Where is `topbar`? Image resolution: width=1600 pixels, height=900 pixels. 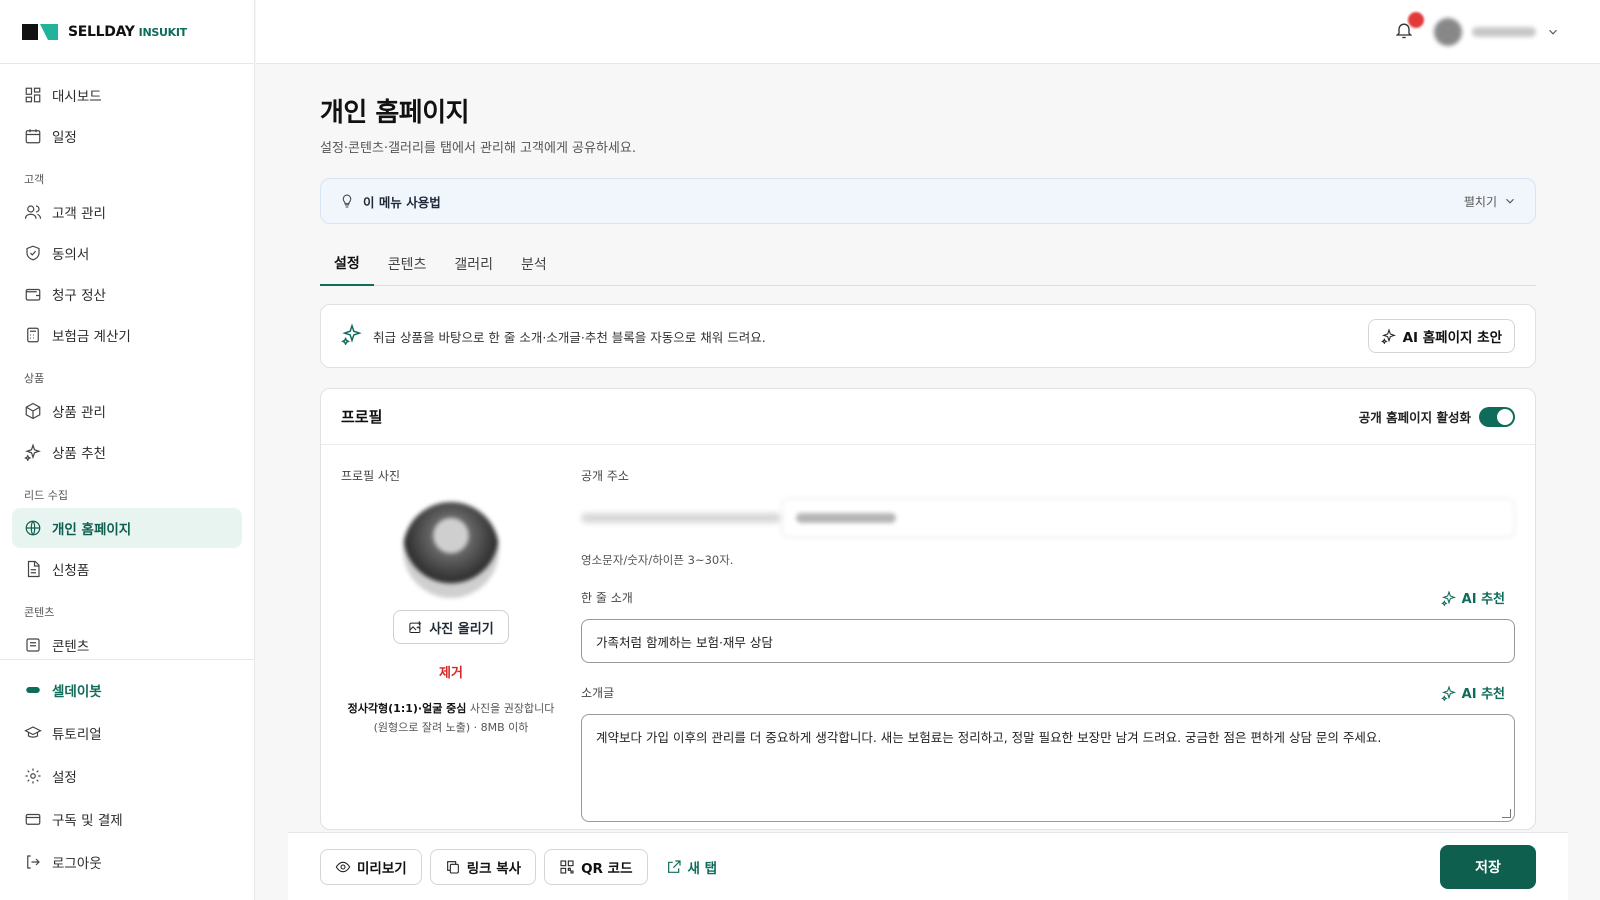
topbar is located at coordinates (928, 32).